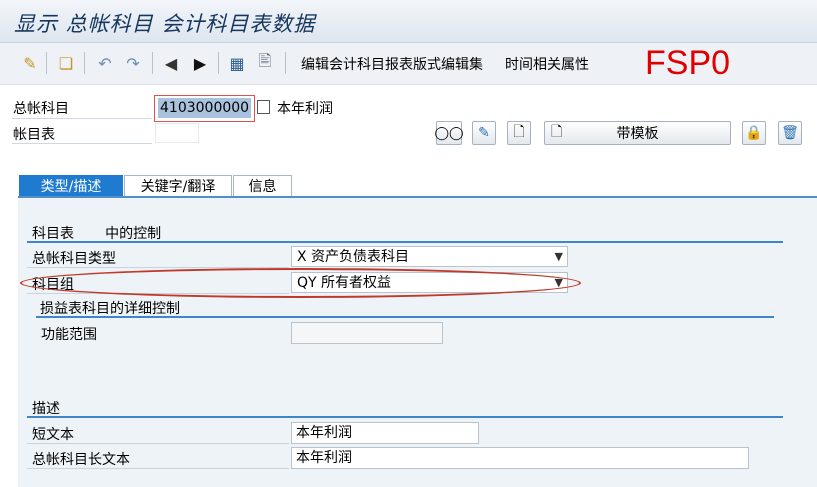 The height and width of the screenshot is (487, 817). Describe the element at coordinates (484, 133) in the screenshot. I see `edit-pencil-icon: ✎` at that location.